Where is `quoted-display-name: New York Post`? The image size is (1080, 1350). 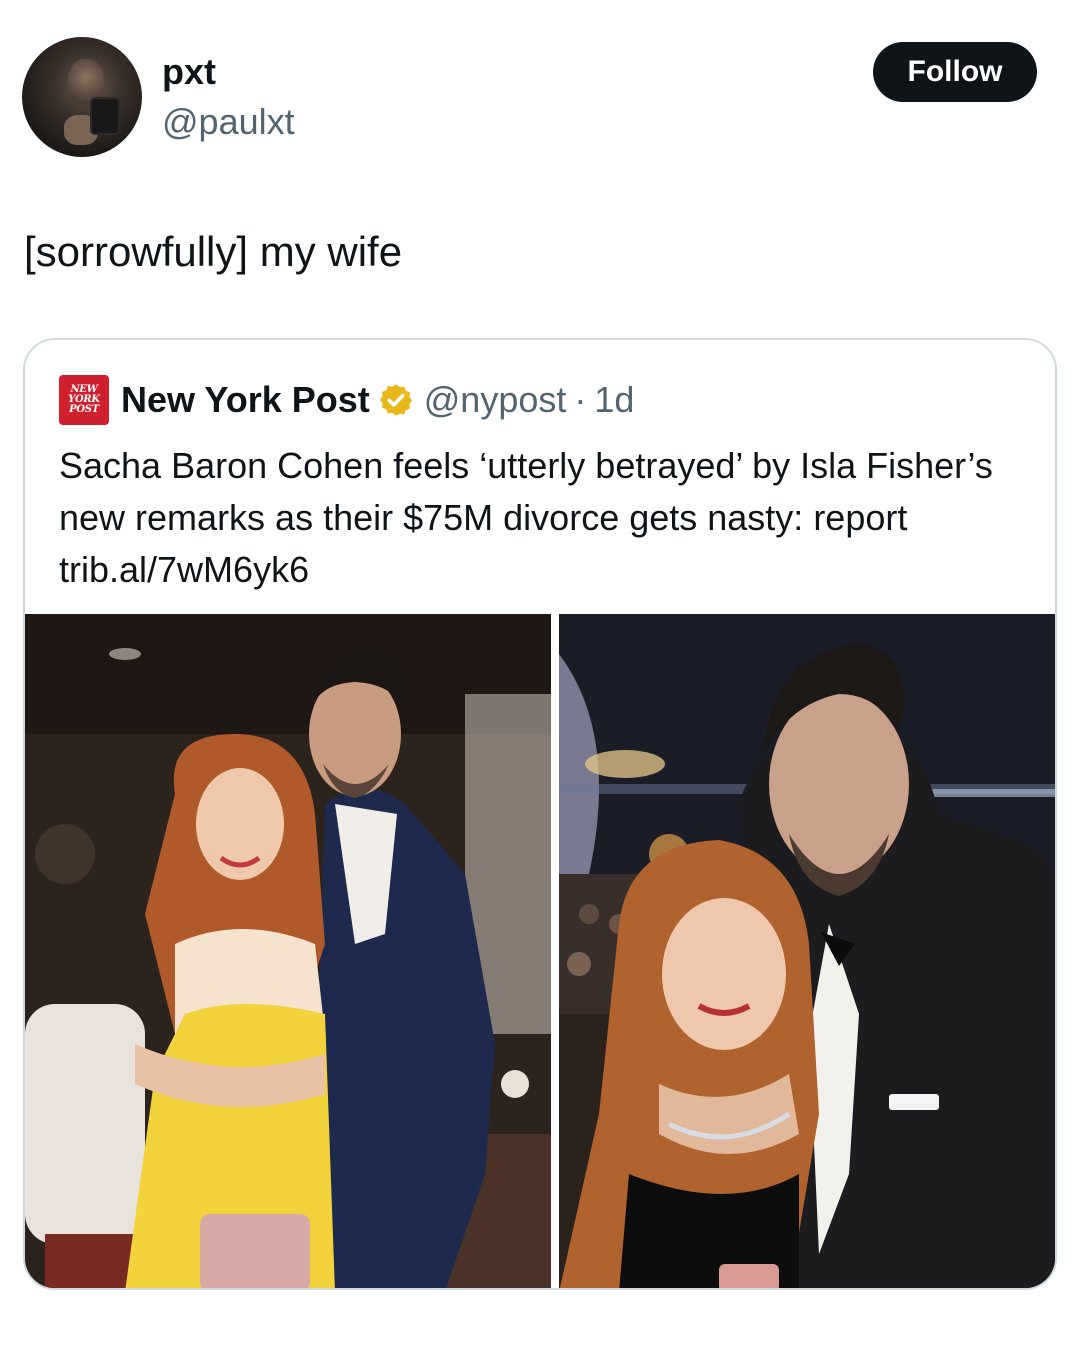
quoted-display-name: New York Post is located at coordinates (245, 400).